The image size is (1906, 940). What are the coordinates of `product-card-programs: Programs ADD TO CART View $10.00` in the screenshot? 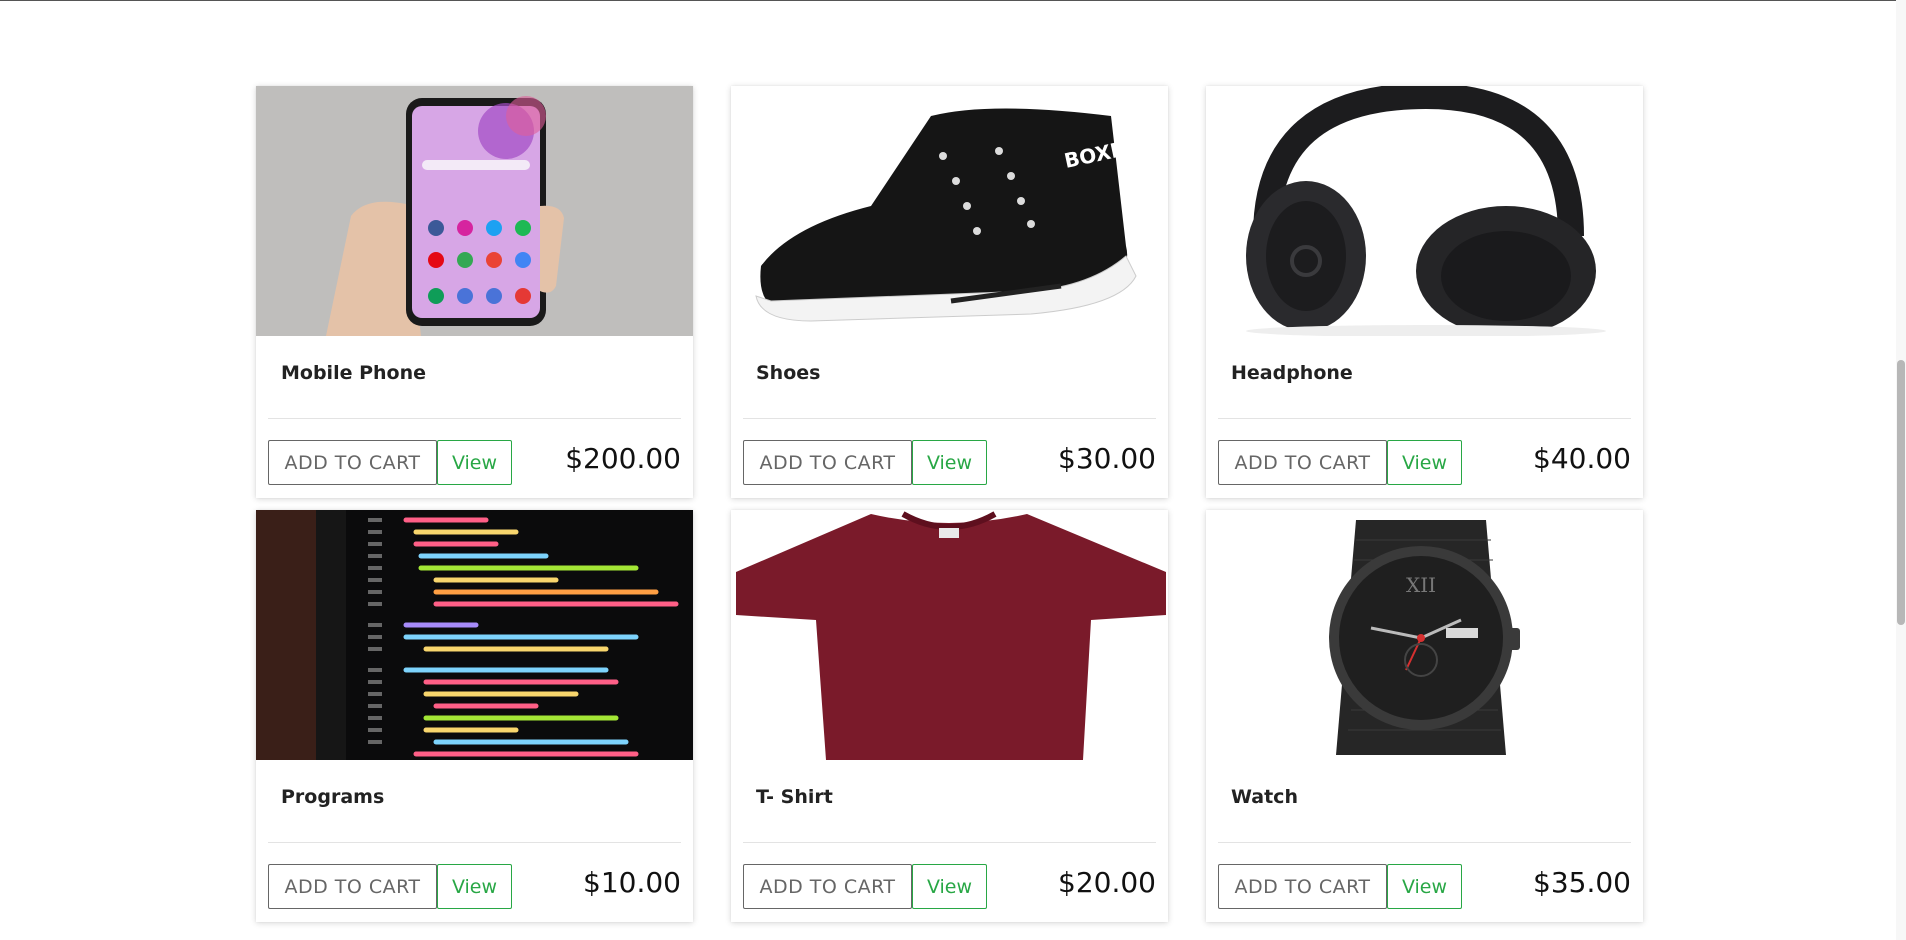 It's located at (474, 716).